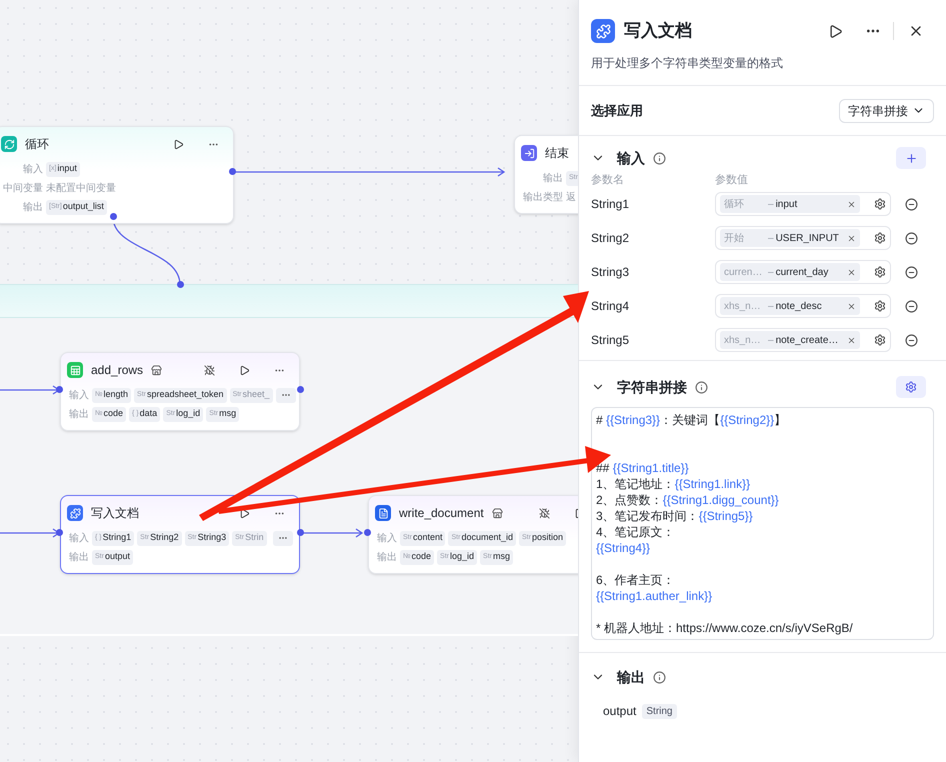  Describe the element at coordinates (610, 272) in the screenshot. I see `parameter-name: String3` at that location.